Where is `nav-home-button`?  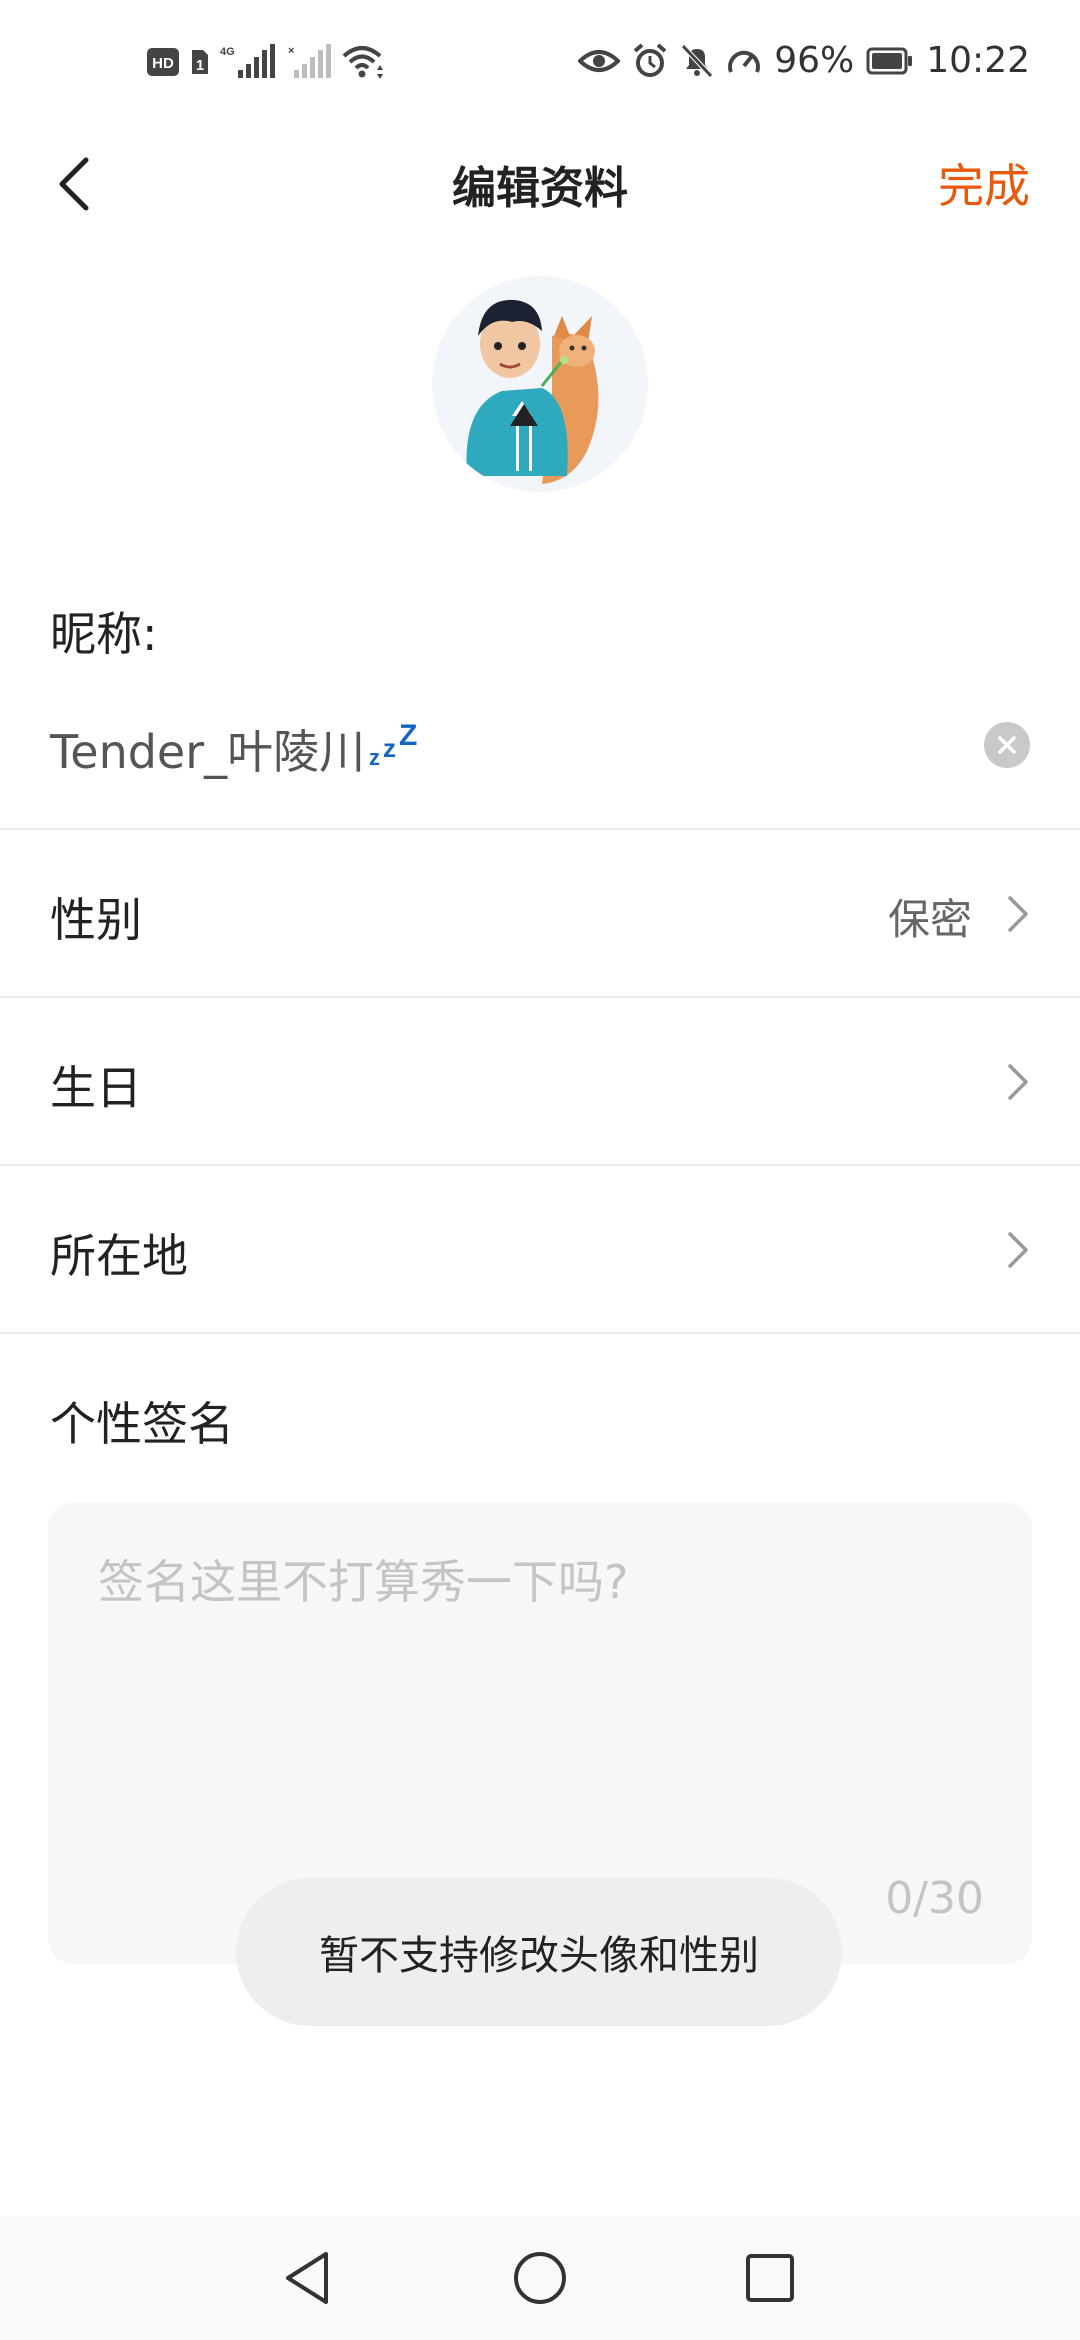
nav-home-button is located at coordinates (540, 2278).